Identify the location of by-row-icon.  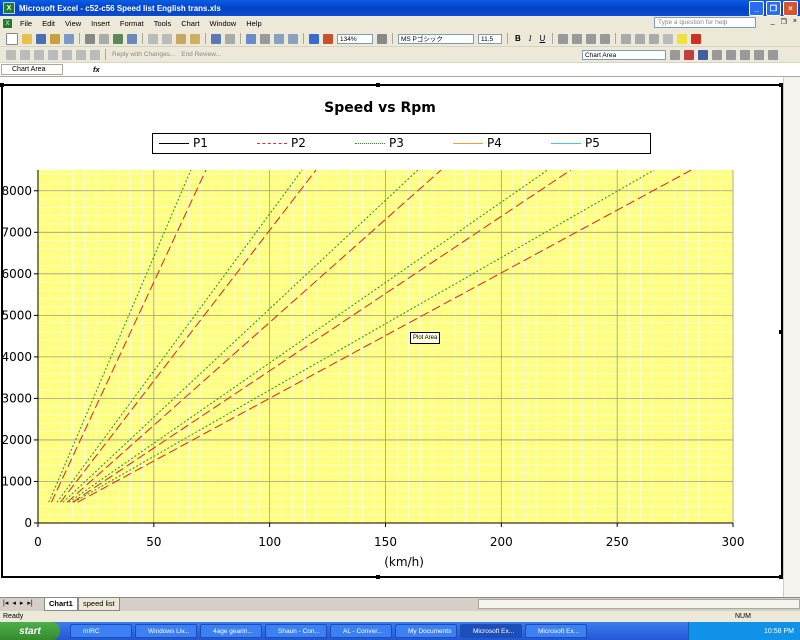
(731, 54).